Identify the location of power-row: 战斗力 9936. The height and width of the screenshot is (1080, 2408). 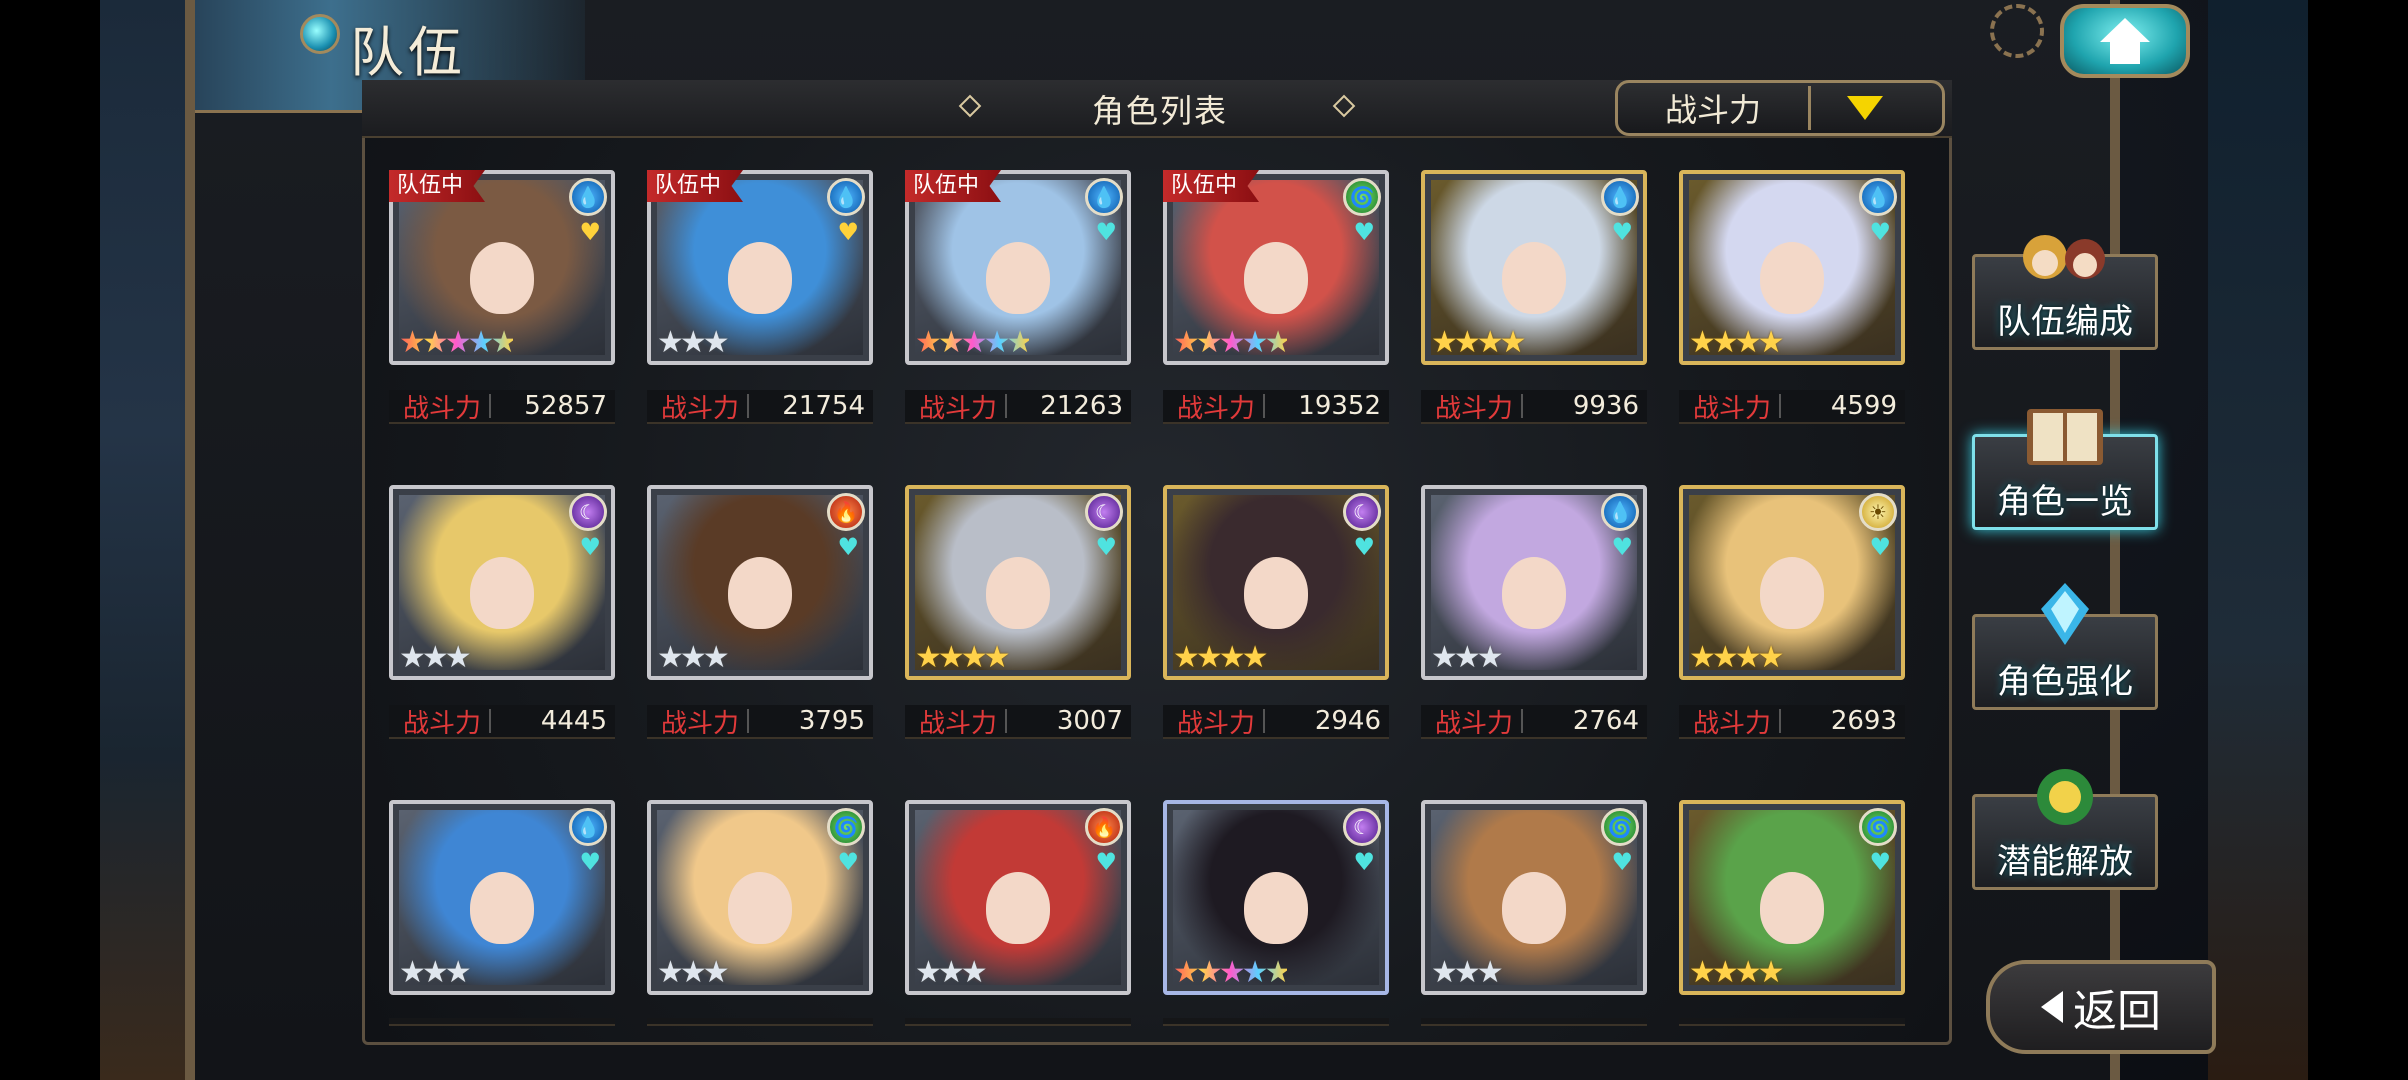
(1534, 407).